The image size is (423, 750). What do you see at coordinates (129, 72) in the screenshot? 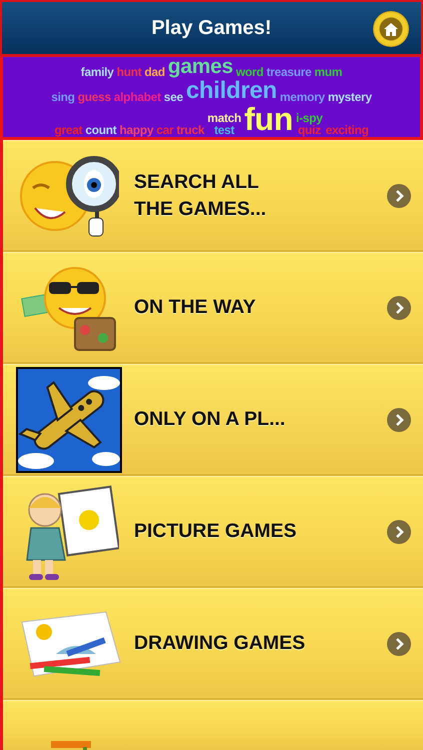
I see `cloud-word: hunt` at bounding box center [129, 72].